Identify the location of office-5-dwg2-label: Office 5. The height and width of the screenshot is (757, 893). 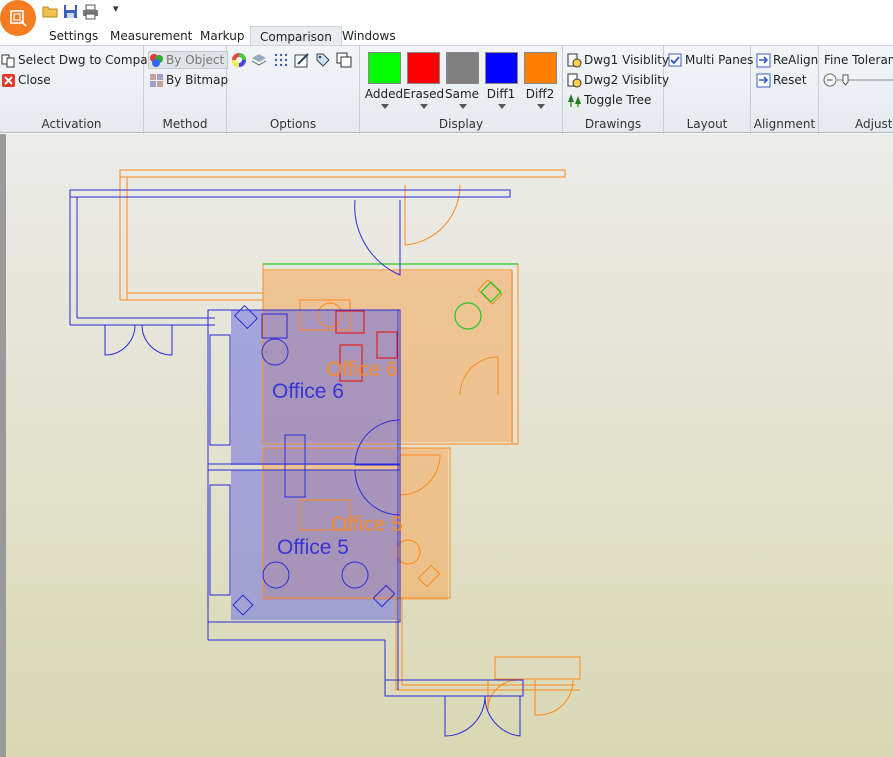
(367, 524).